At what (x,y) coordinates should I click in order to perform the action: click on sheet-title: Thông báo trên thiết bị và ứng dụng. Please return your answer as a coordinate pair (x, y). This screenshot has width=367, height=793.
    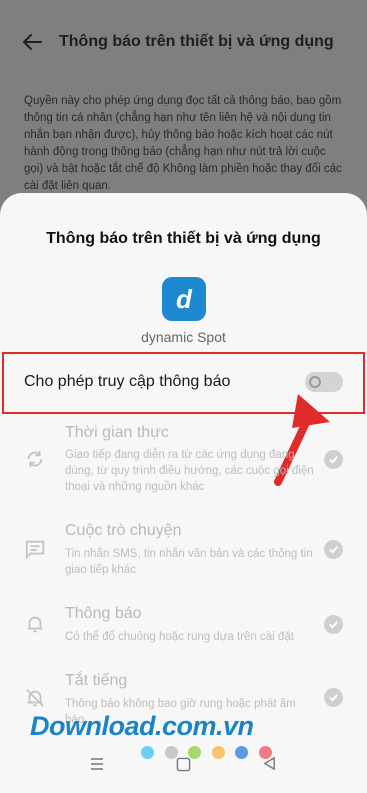
    Looking at the image, I should click on (183, 238).